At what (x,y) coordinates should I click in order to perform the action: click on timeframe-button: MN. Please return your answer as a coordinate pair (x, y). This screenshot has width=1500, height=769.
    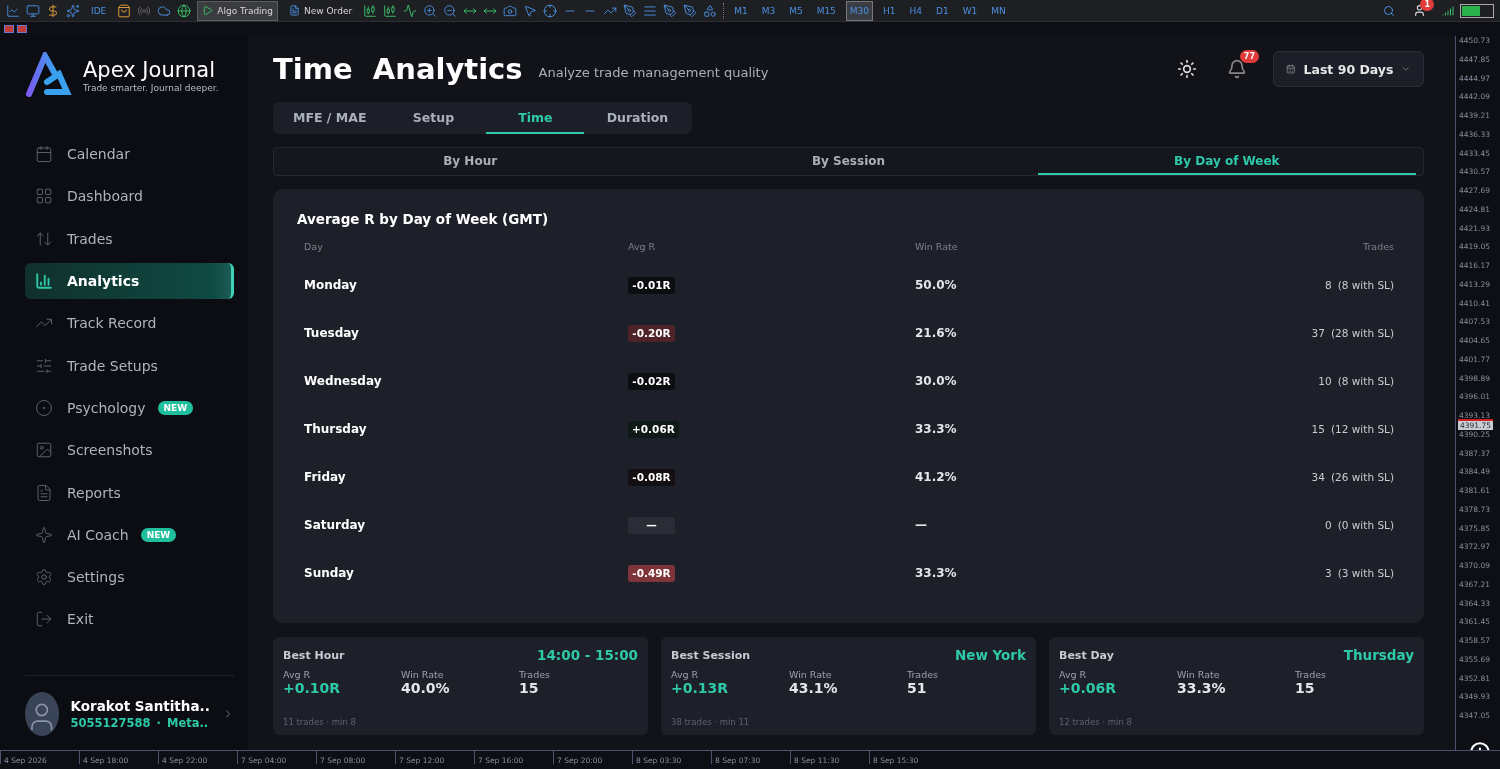
    Looking at the image, I should click on (998, 10).